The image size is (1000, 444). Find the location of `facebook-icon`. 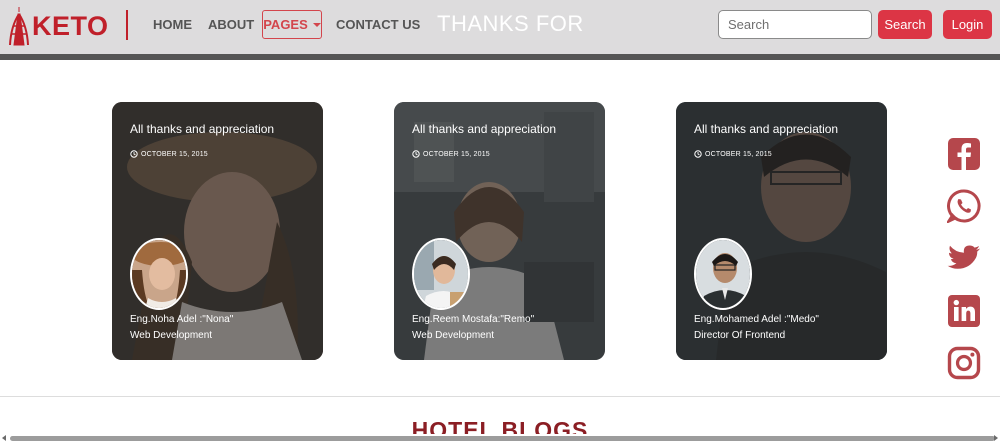

facebook-icon is located at coordinates (964, 154).